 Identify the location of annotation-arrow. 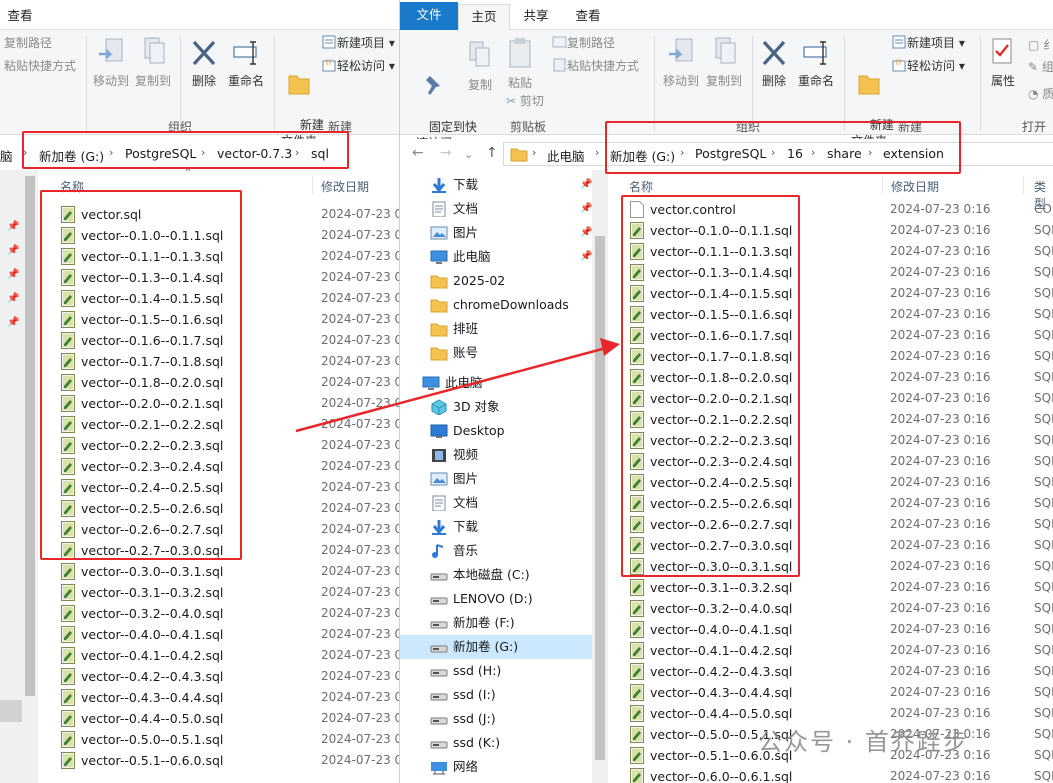
(457, 385).